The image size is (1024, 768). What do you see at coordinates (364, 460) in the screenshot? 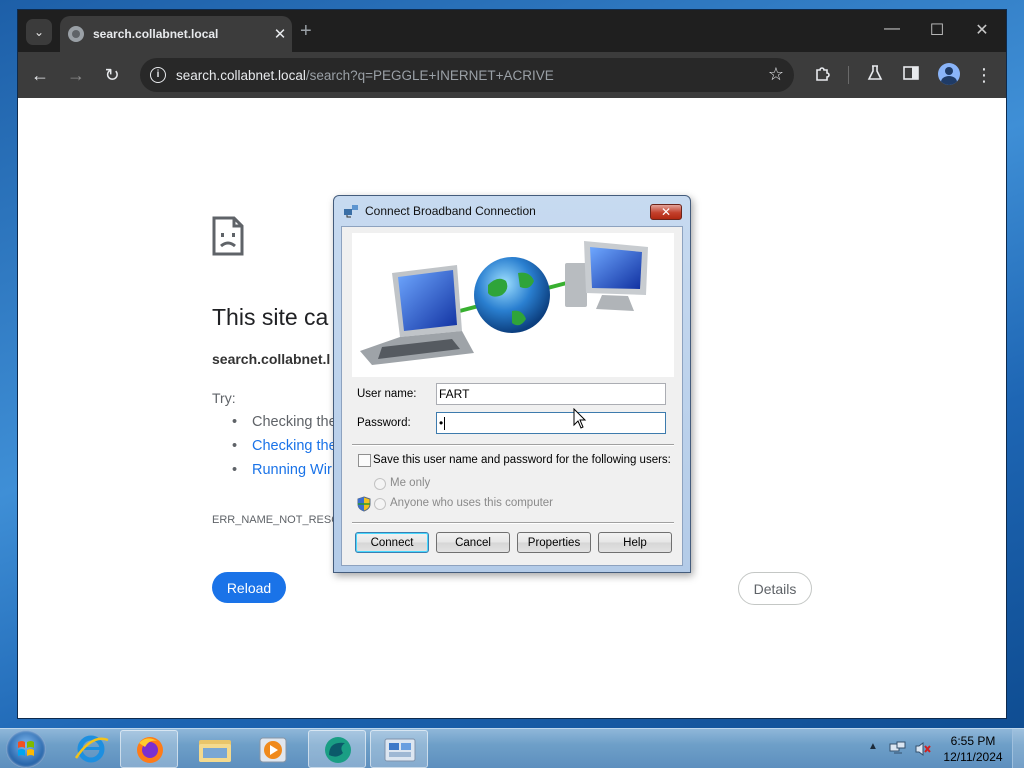
I see `save-credentials-checkbox` at bounding box center [364, 460].